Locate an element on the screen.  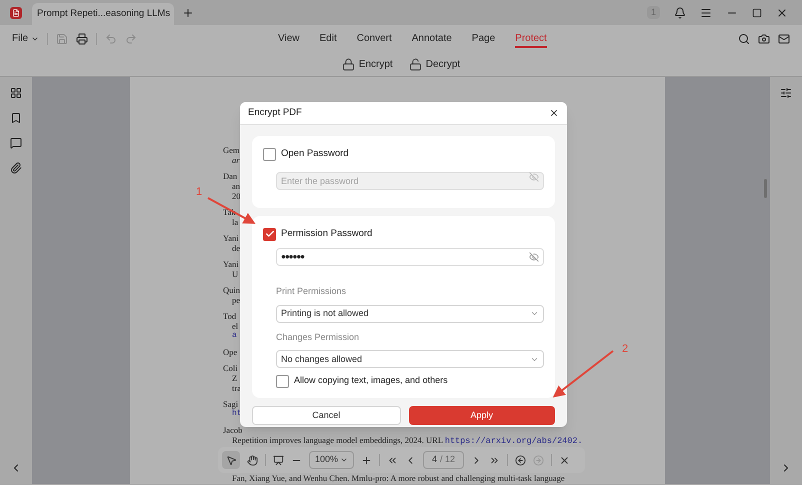
step-number: 2 is located at coordinates (625, 349).